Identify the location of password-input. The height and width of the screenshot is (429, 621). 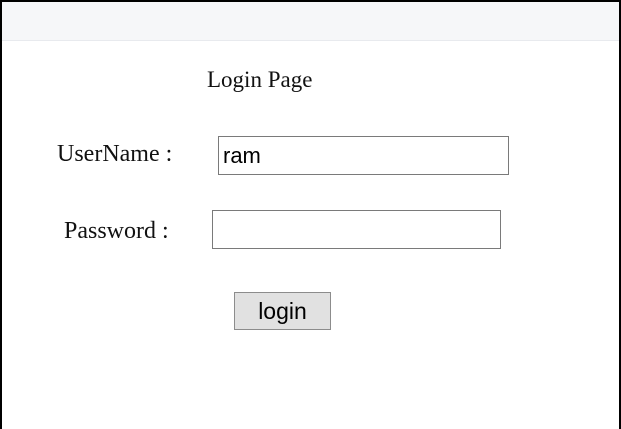
(356, 229).